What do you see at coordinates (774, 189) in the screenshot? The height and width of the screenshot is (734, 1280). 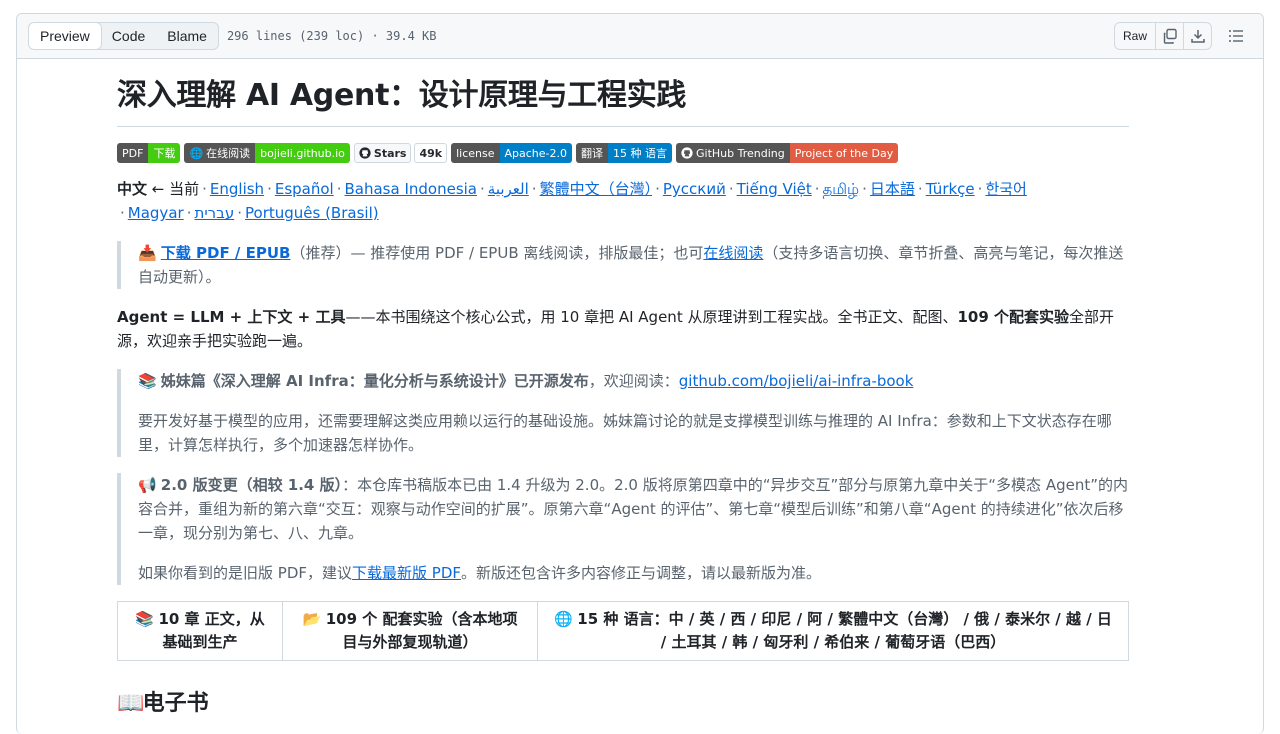 I see `lang-link: Tiếng Việt` at bounding box center [774, 189].